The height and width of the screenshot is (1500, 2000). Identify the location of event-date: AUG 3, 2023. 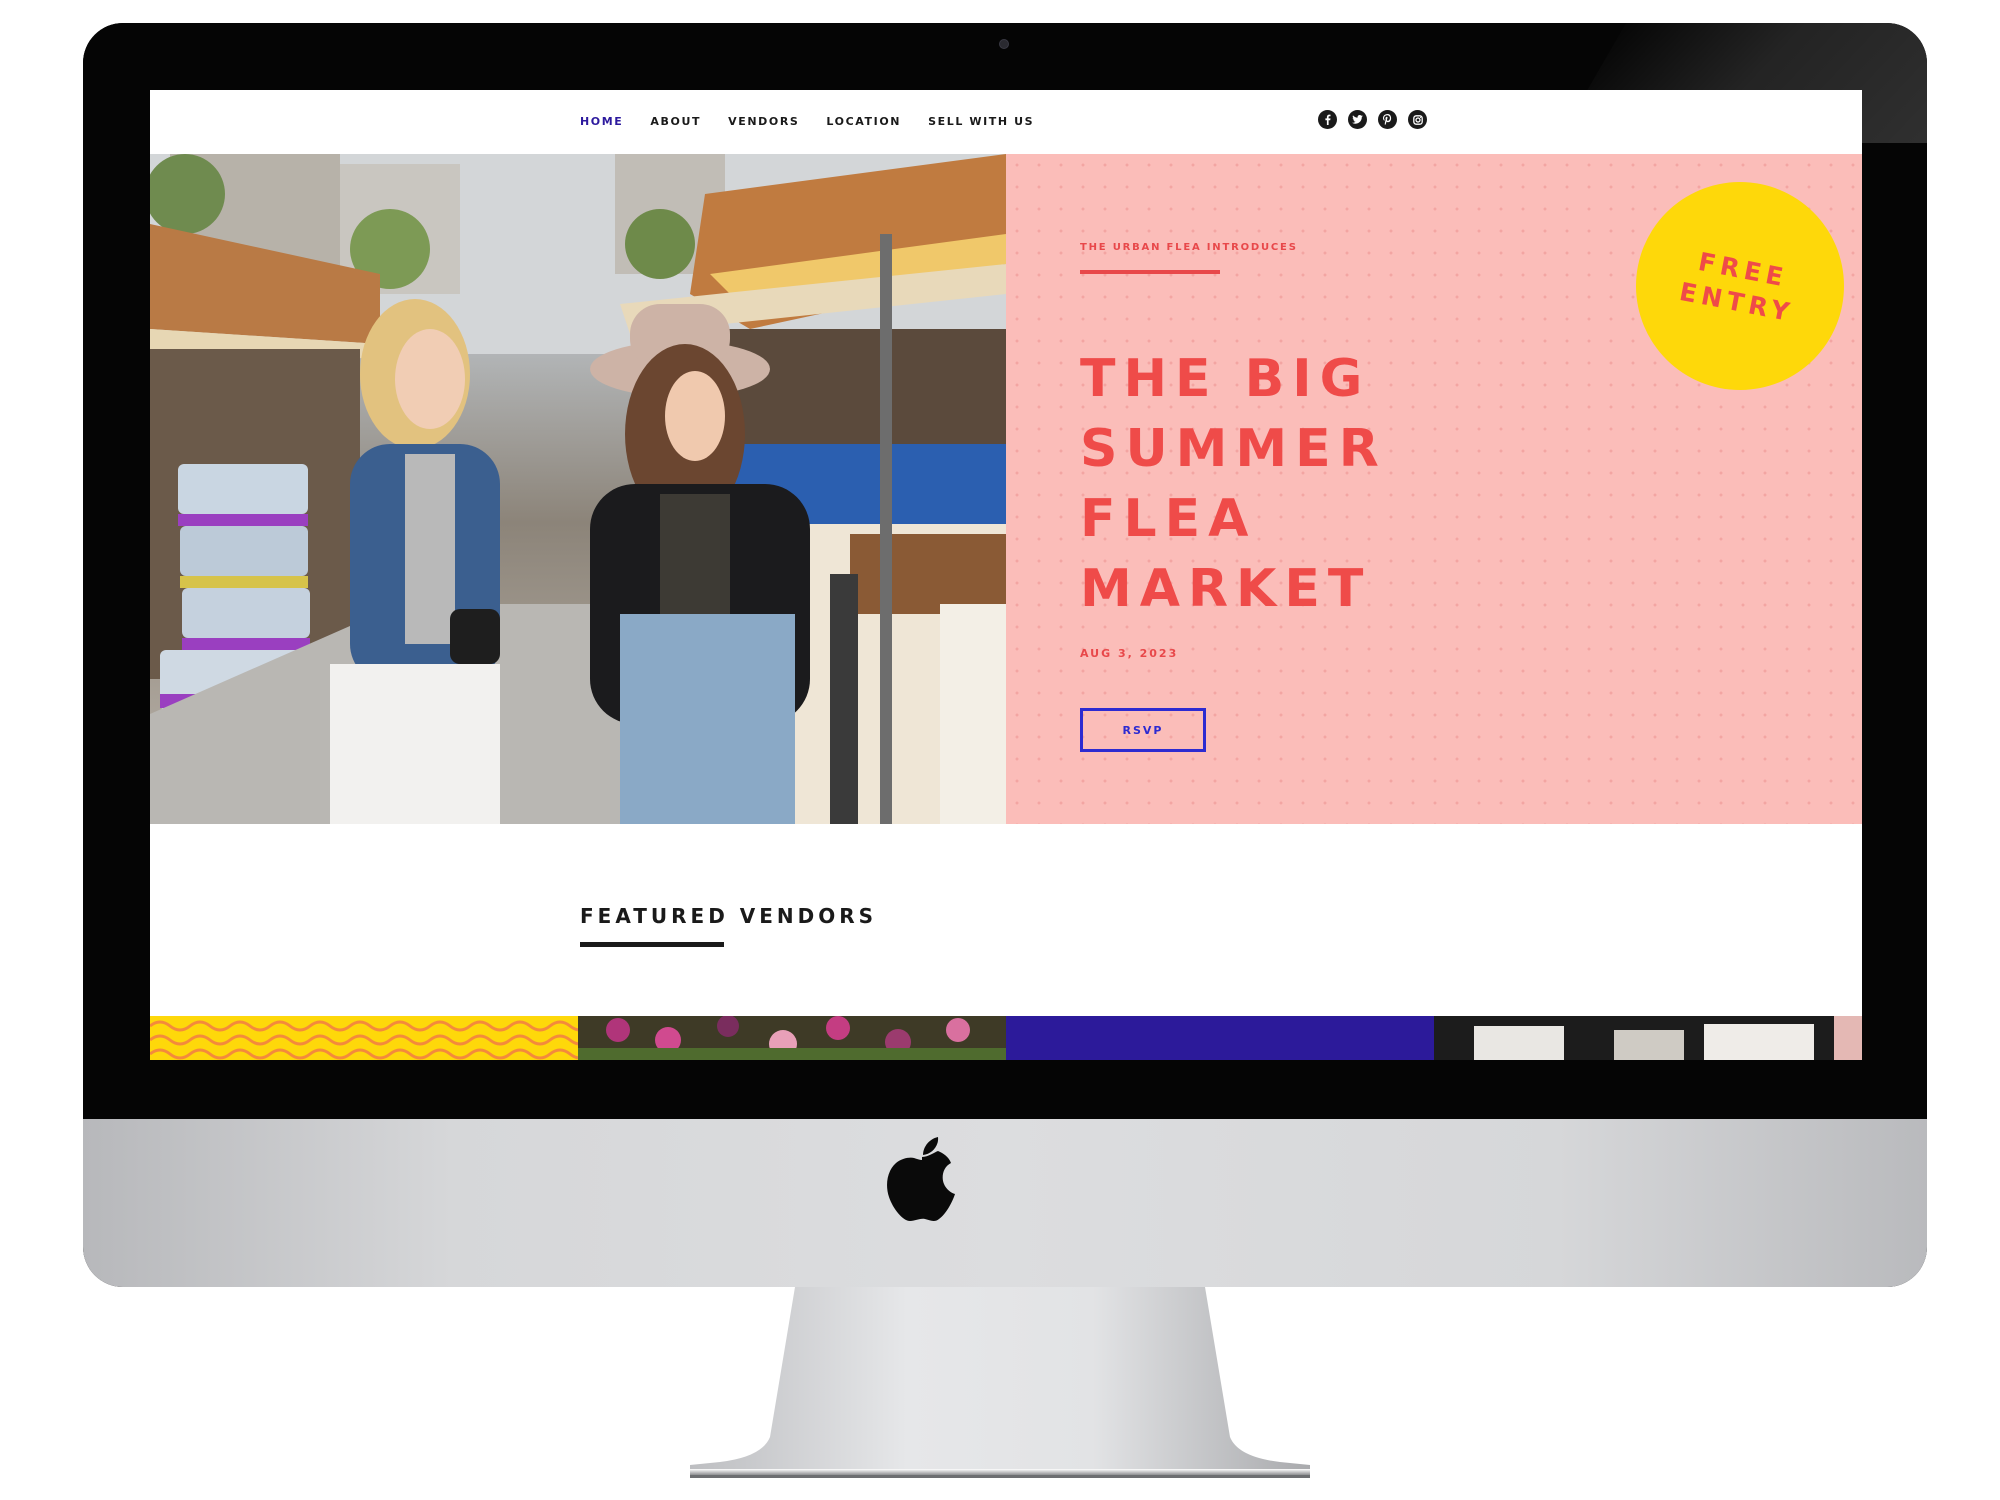
(1129, 653).